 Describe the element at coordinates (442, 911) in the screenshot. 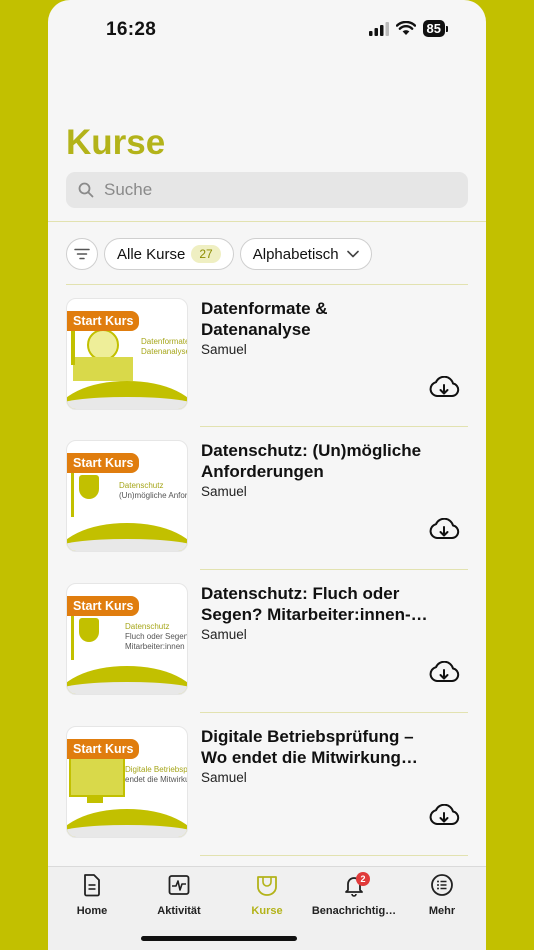

I see `tab-label: Mehr` at that location.